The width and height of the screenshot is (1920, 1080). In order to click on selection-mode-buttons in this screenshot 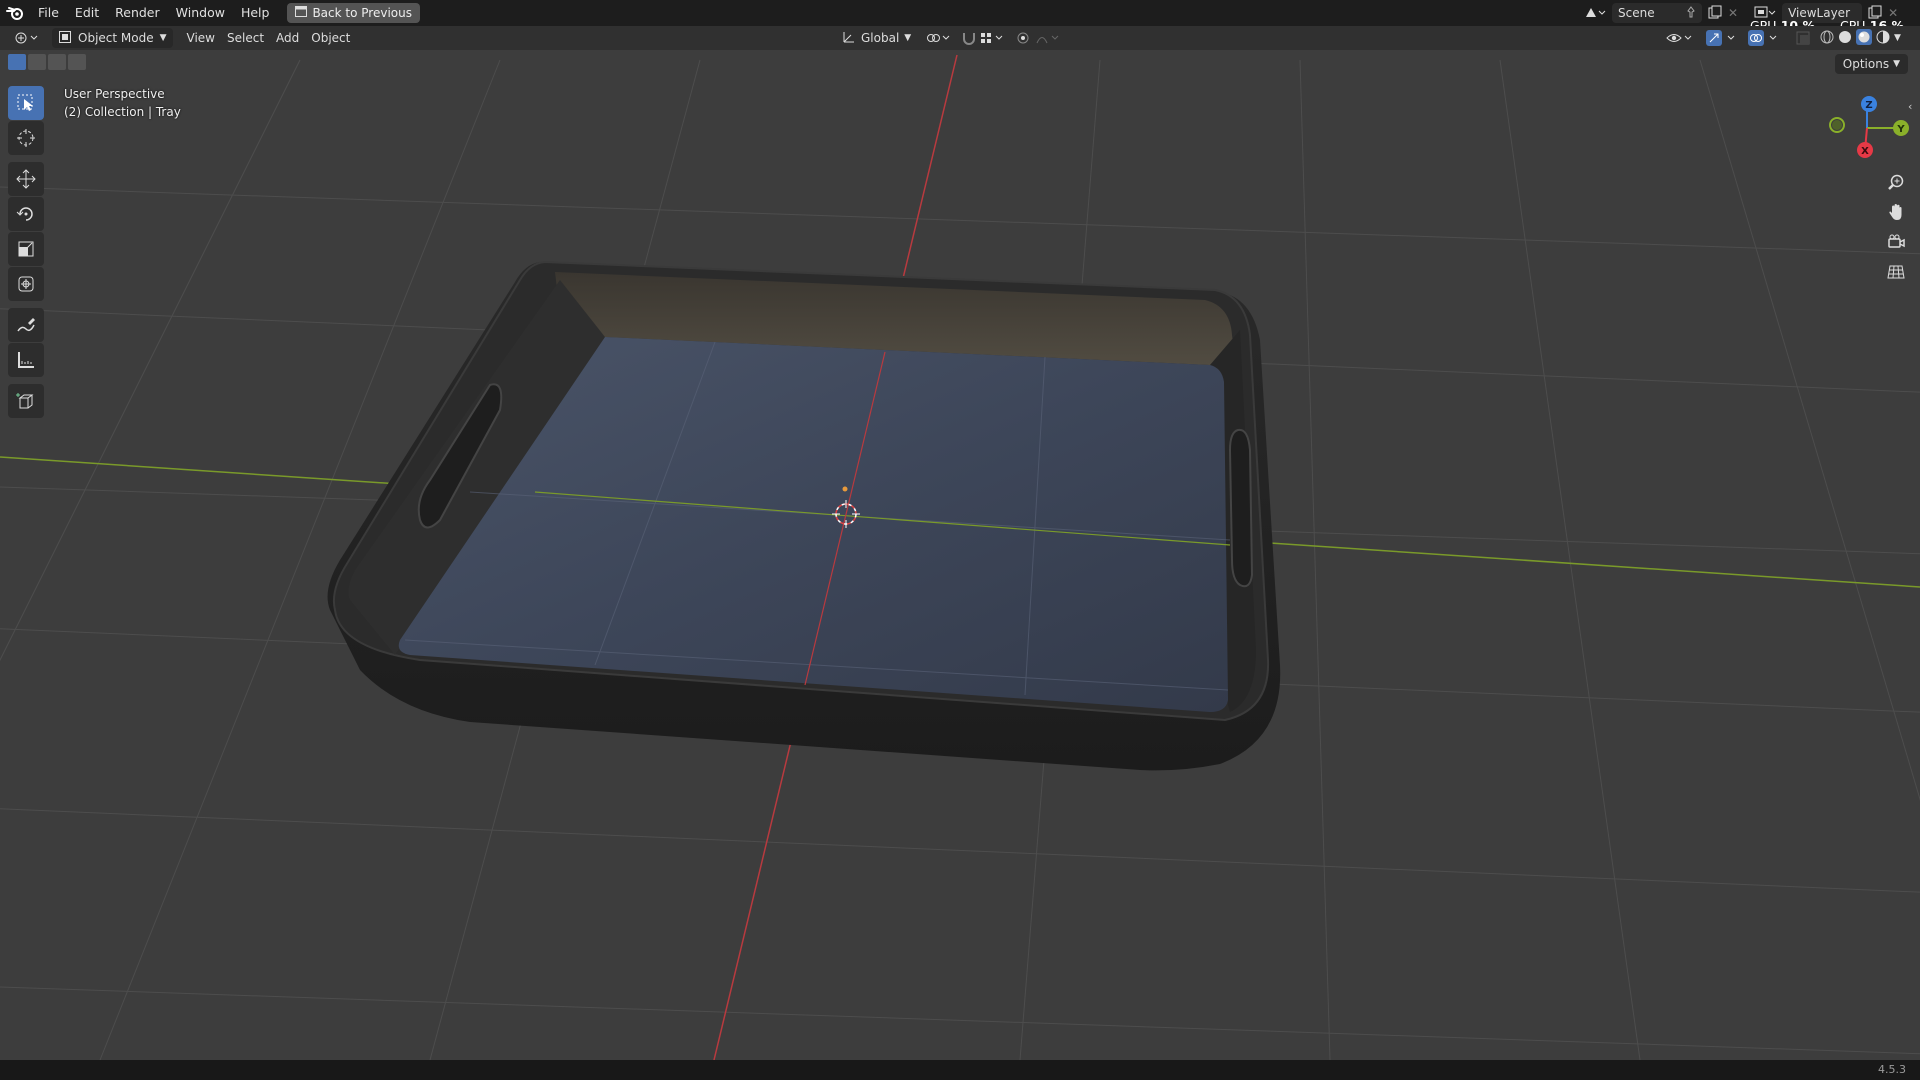, I will do `click(47, 62)`.